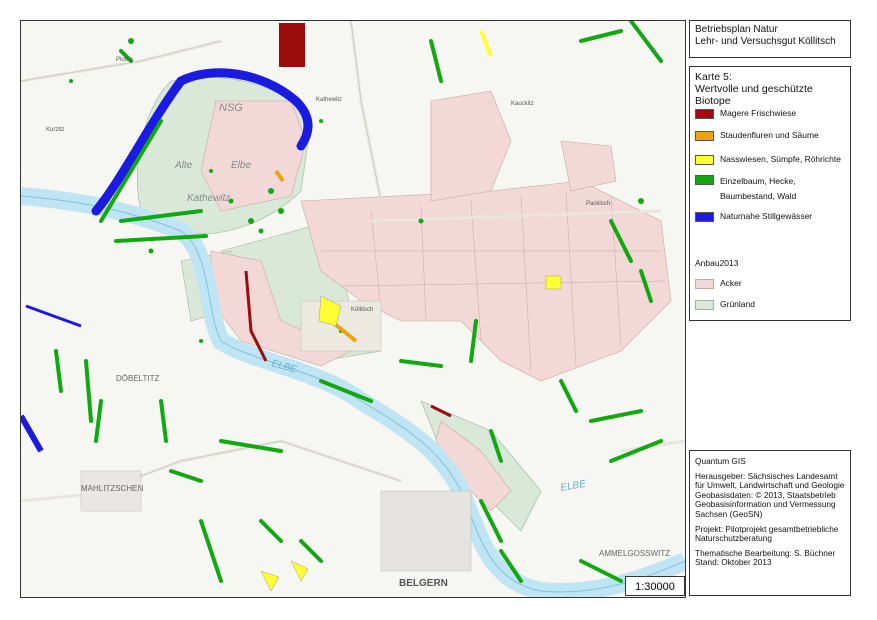  I want to click on label-kurzitz: Kurzitz, so click(55, 130).